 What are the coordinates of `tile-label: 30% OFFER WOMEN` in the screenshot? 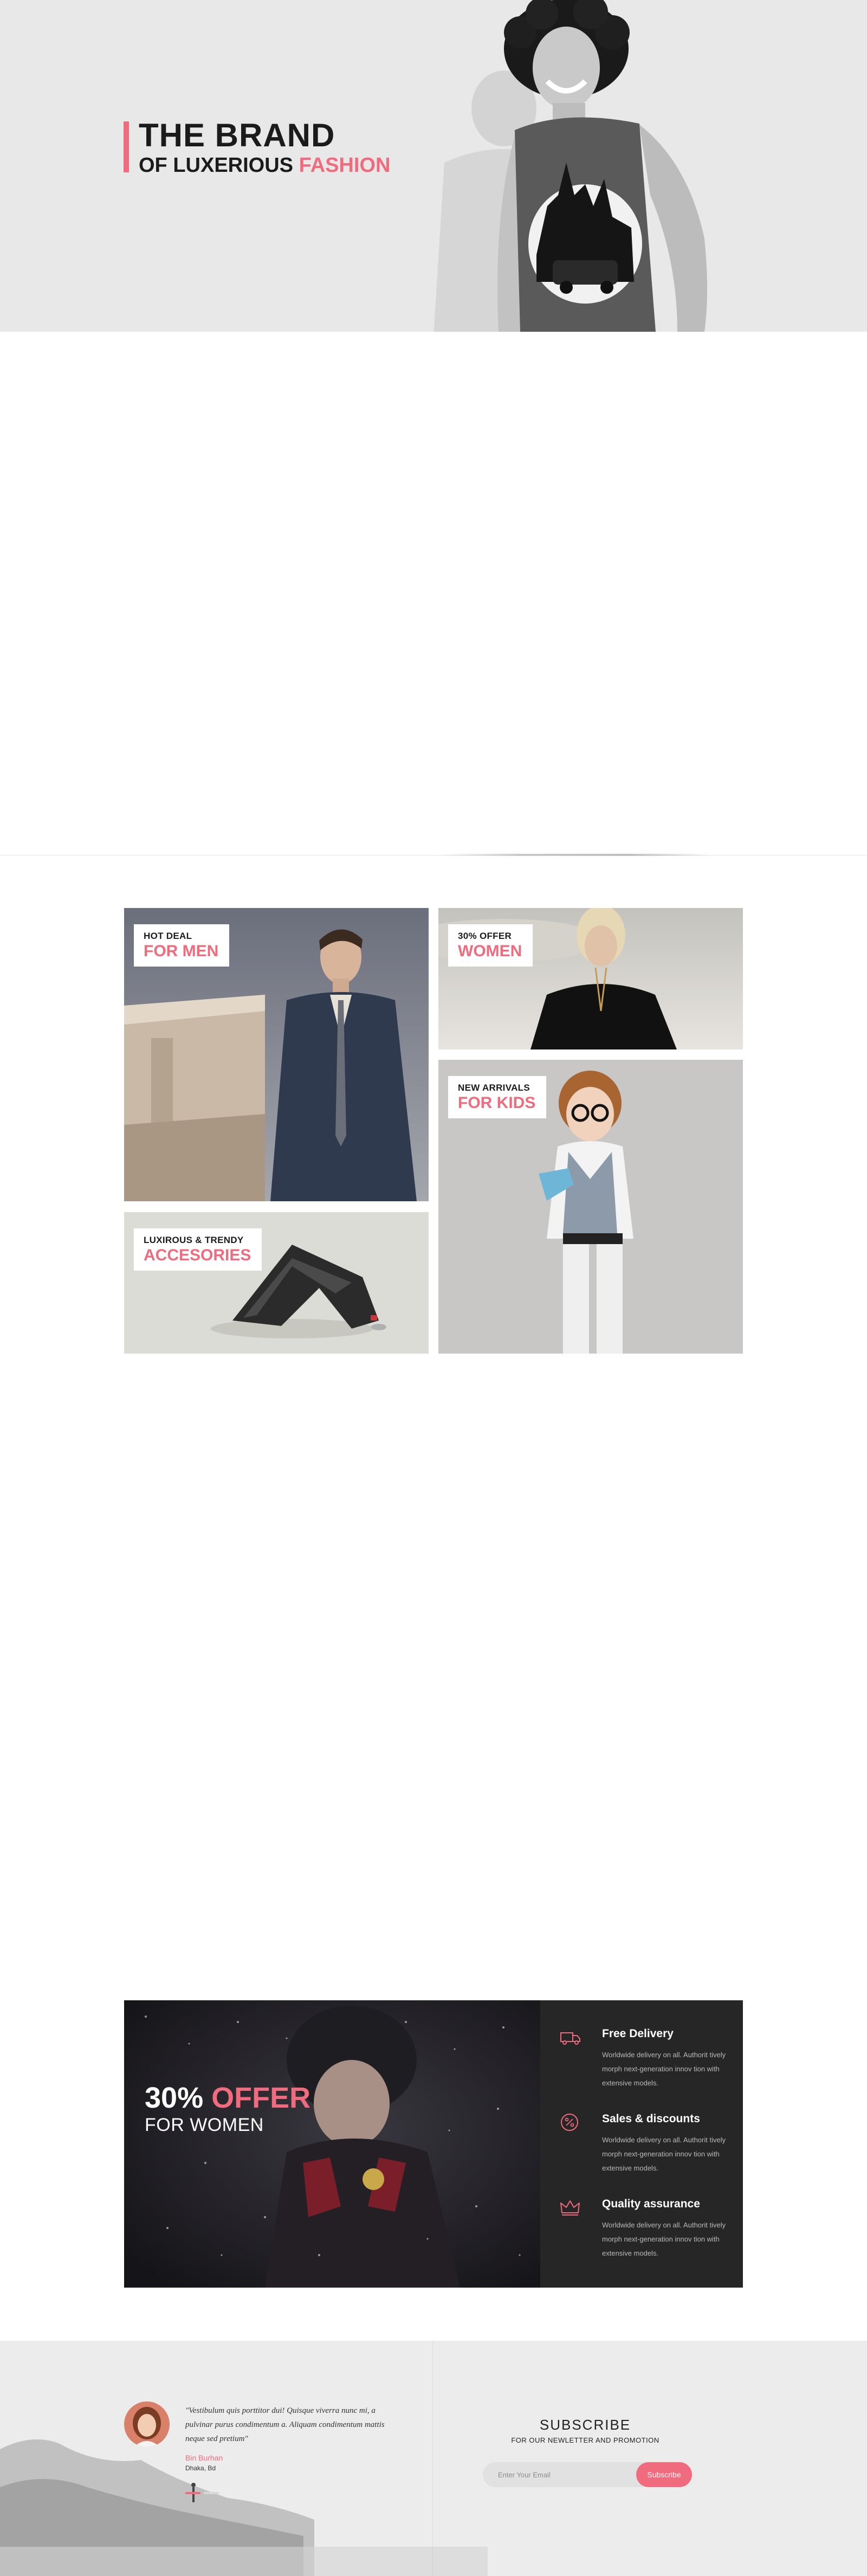 It's located at (490, 945).